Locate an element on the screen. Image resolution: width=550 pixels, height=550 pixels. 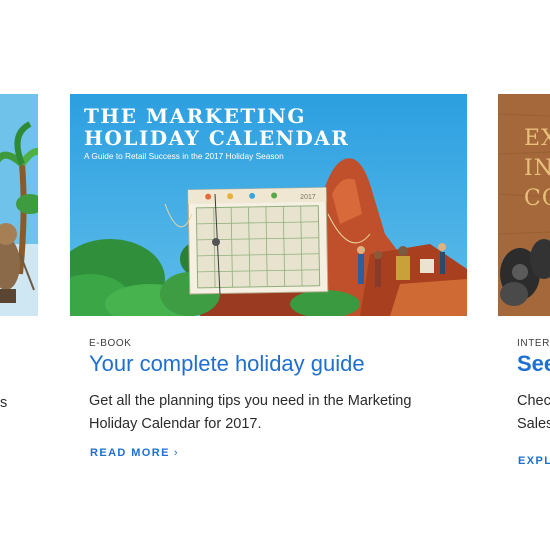
card-description-line: Chec is located at coordinates (533, 401).